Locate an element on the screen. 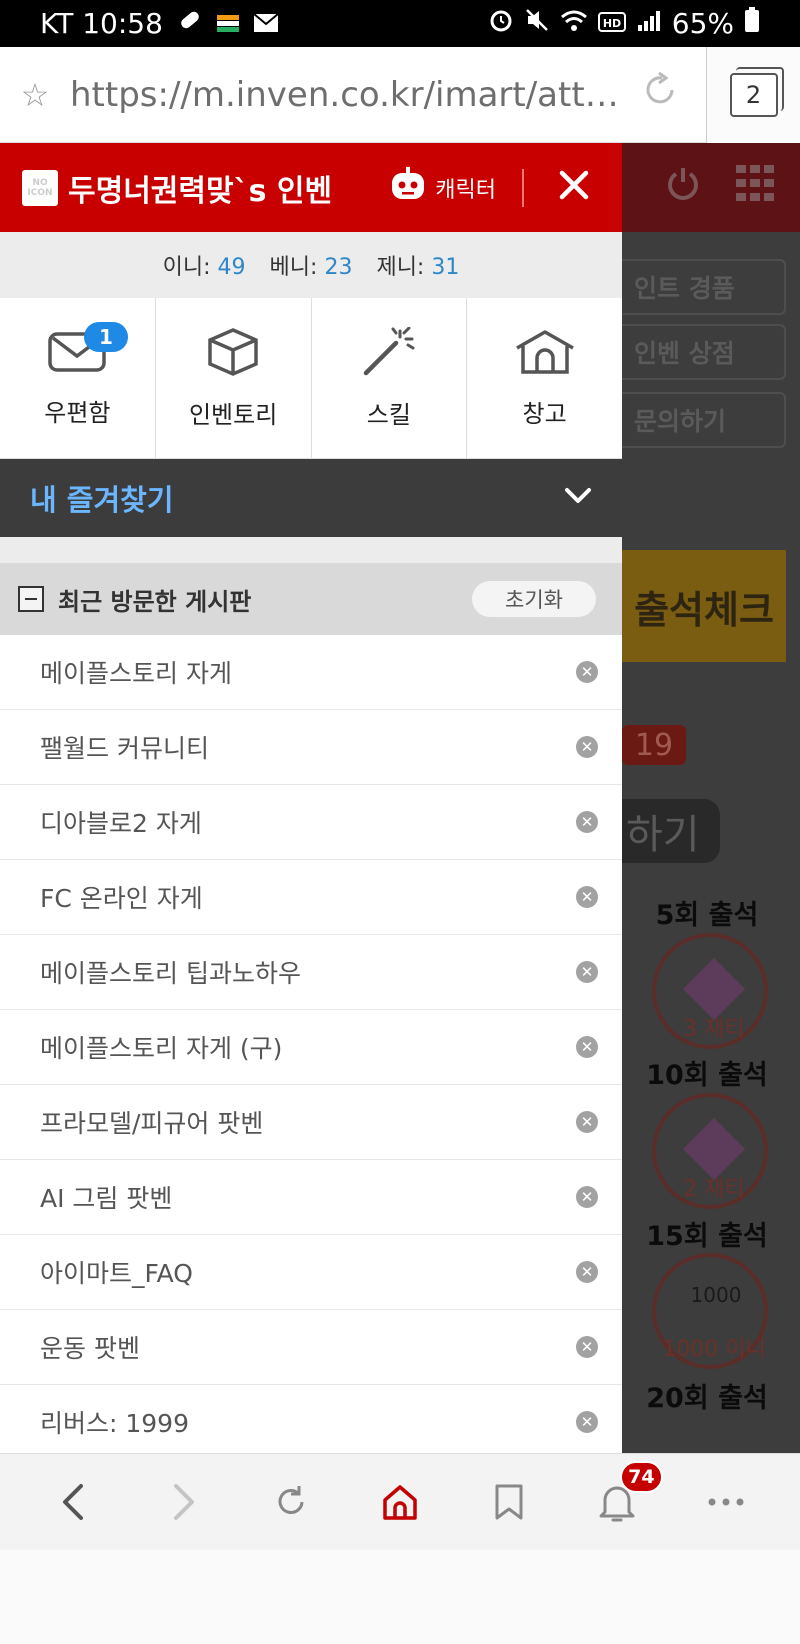 This screenshot has width=800, height=1644. pill-icon is located at coordinates (190, 23).